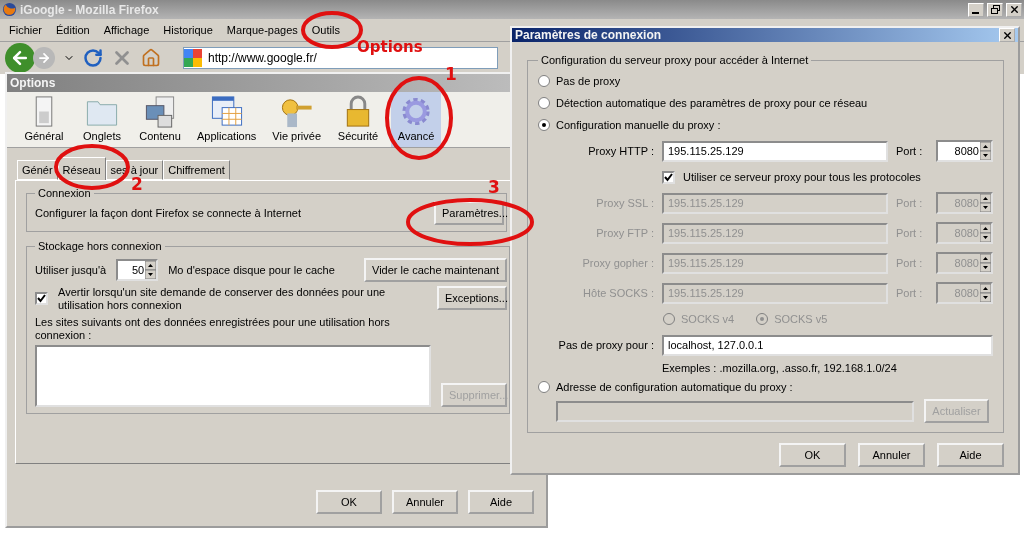 The height and width of the screenshot is (534, 1024). Describe the element at coordinates (675, 60) in the screenshot. I see `group-label: Configuration du serveur proxy pour accéder à Internet` at that location.